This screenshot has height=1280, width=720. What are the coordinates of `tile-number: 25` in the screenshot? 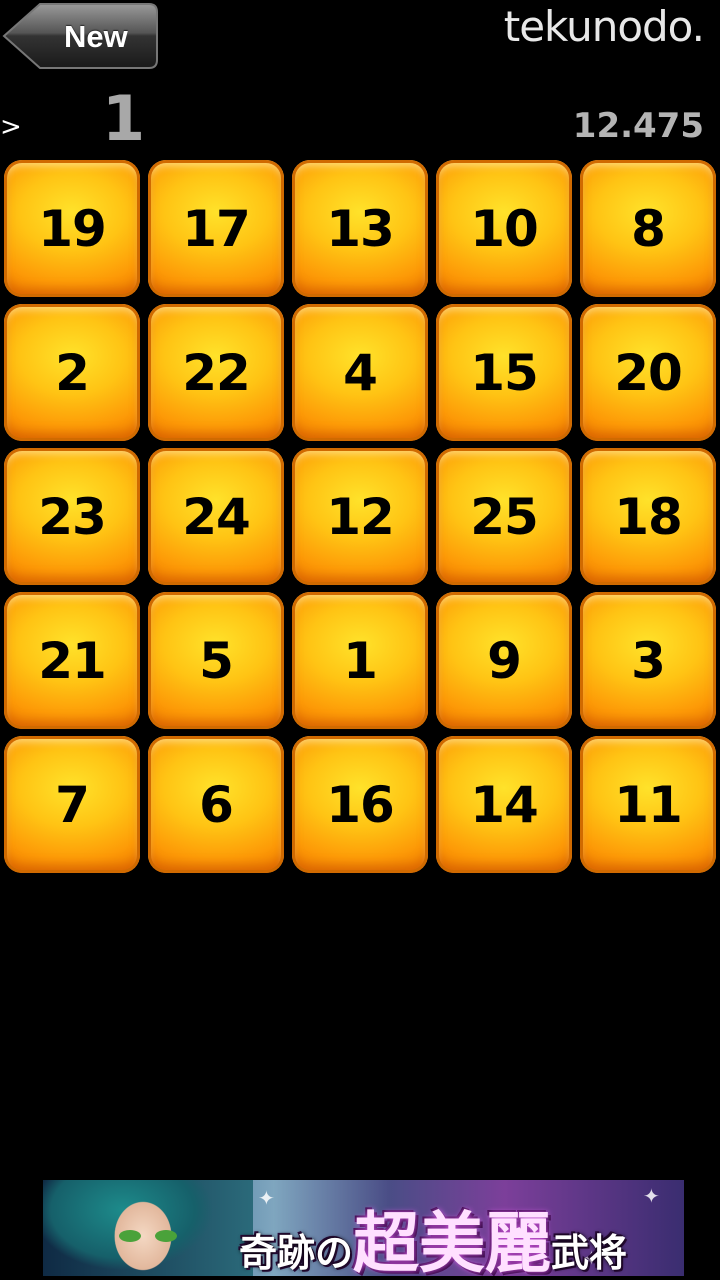 It's located at (504, 516).